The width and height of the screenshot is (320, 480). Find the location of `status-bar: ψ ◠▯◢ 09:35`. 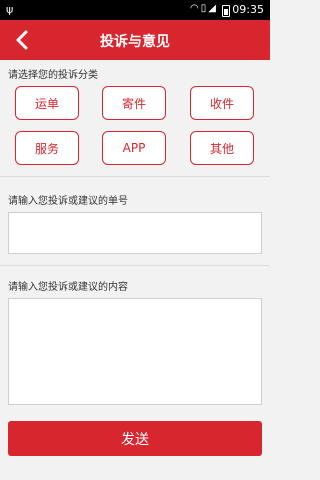

status-bar: ψ ◠▯◢ 09:35 is located at coordinates (135, 10).